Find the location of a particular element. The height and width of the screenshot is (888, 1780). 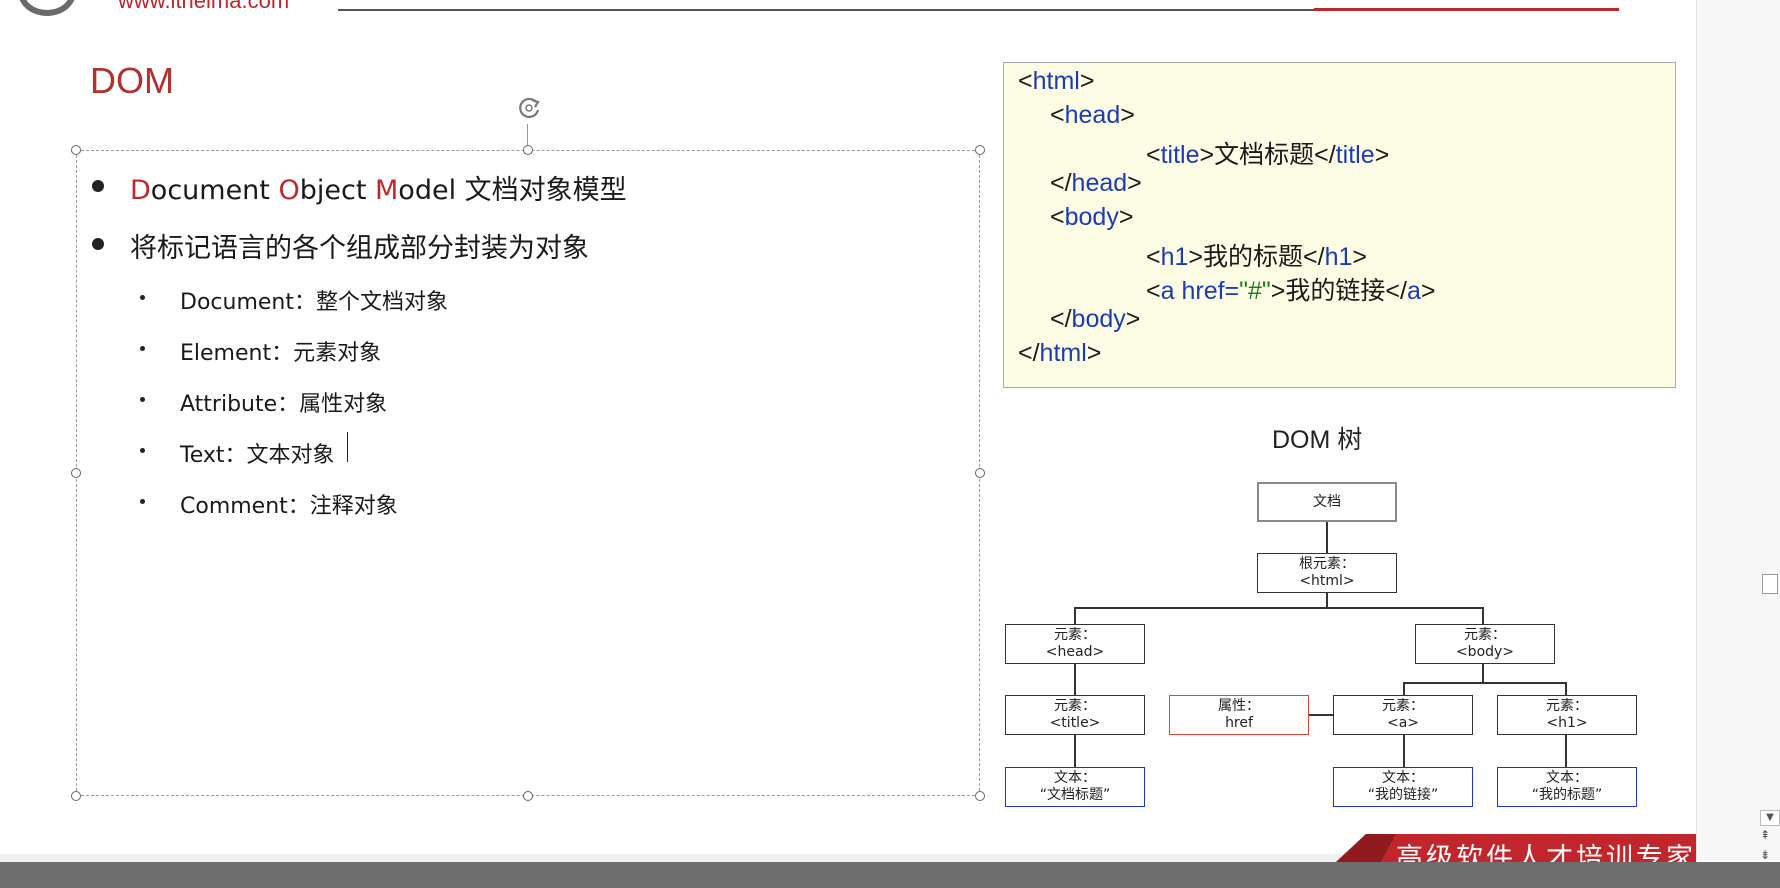

scrollbar-thumb is located at coordinates (1770, 584).